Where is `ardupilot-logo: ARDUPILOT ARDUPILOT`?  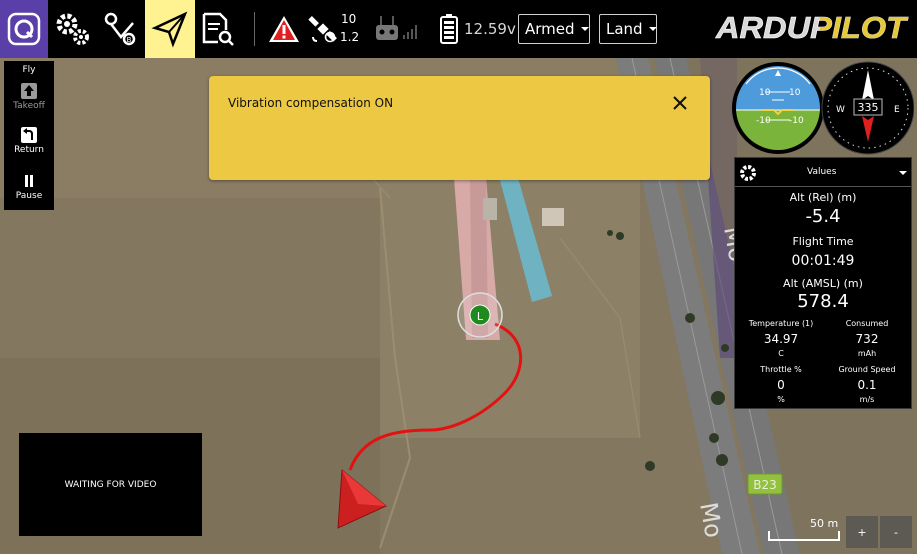
ardupilot-logo: ARDUPILOT ARDUPILOT is located at coordinates (812, 27).